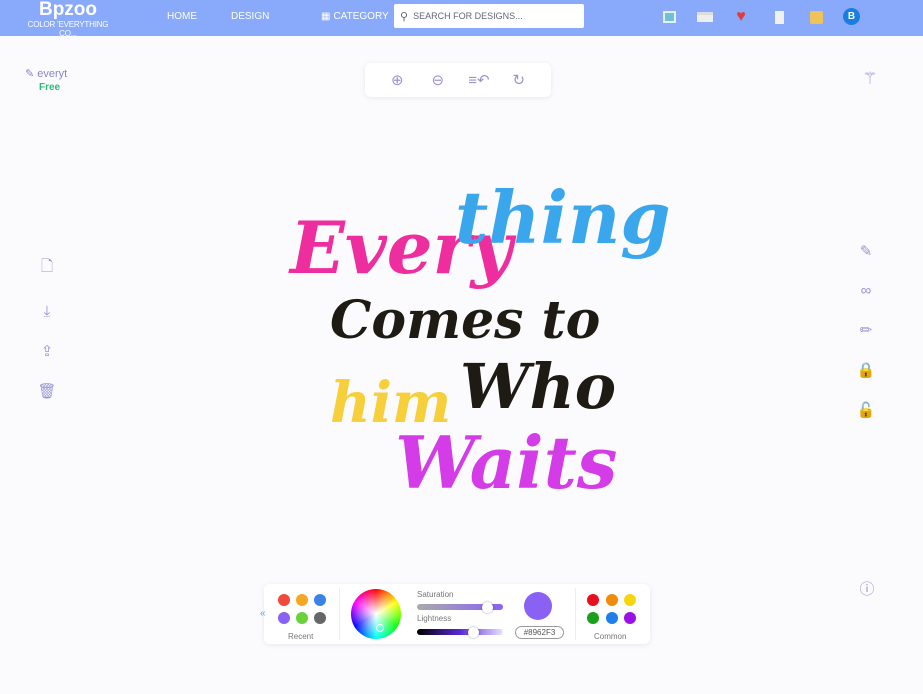 The image size is (923, 694). I want to click on saturation-label: Saturation, so click(435, 594).